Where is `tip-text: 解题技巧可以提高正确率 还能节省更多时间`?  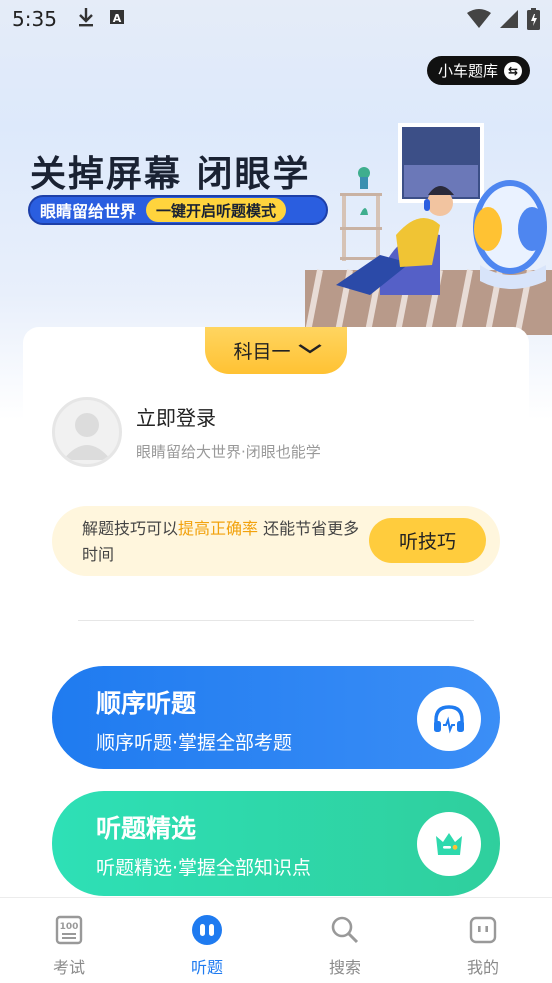
tip-text: 解题技巧可以提高正确率 还能节省更多时间 is located at coordinates (227, 542).